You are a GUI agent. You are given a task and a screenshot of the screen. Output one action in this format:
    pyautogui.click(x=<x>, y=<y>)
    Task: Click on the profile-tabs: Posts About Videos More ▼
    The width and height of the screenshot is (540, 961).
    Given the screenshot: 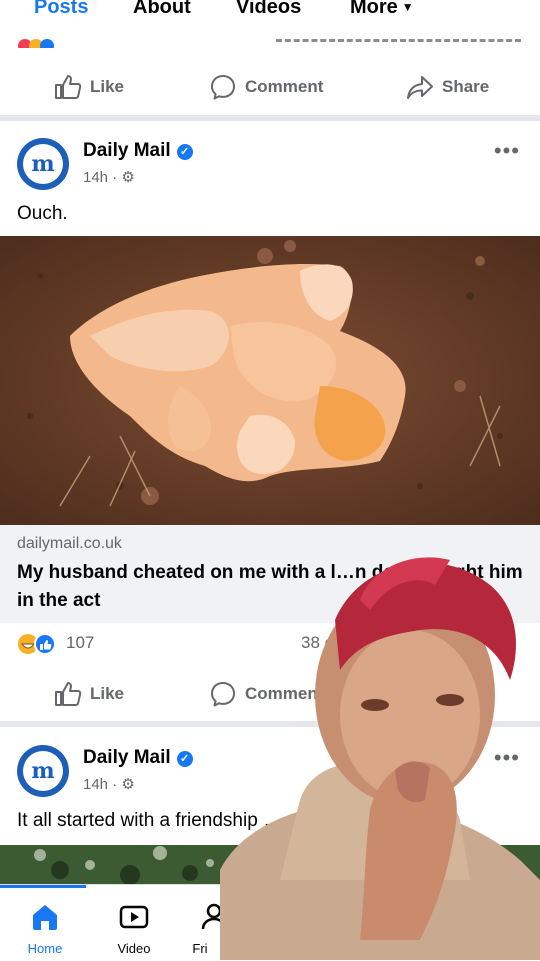 What is the action you would take?
    pyautogui.click(x=270, y=12)
    